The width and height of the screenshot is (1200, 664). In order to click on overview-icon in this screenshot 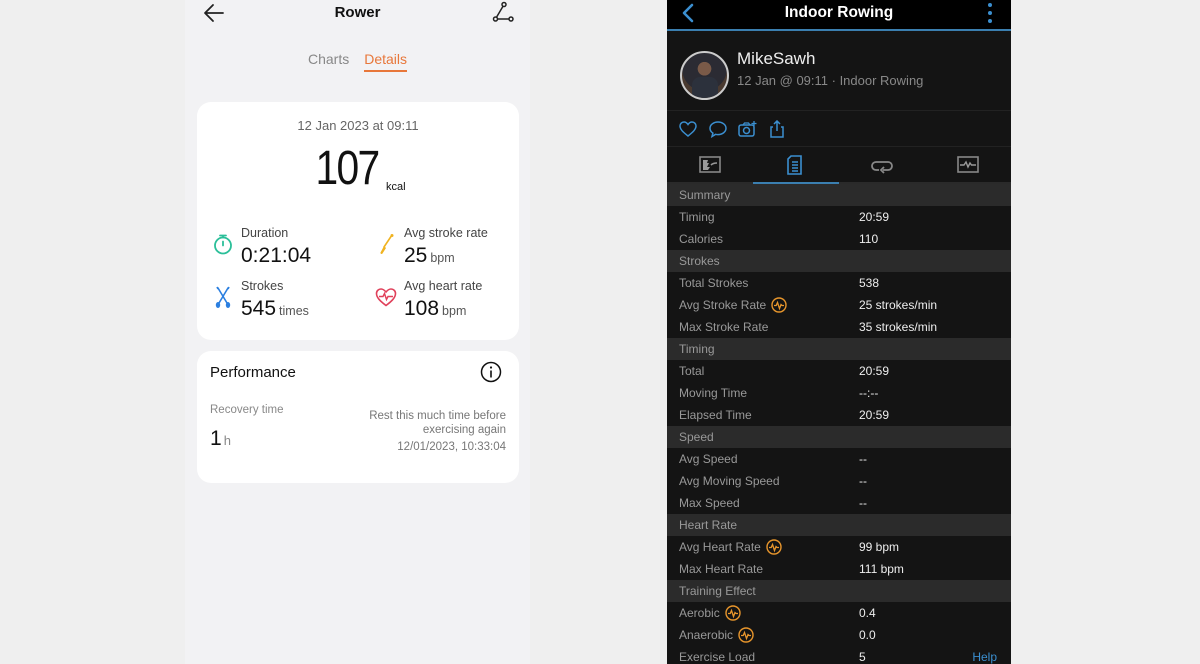, I will do `click(710, 164)`.